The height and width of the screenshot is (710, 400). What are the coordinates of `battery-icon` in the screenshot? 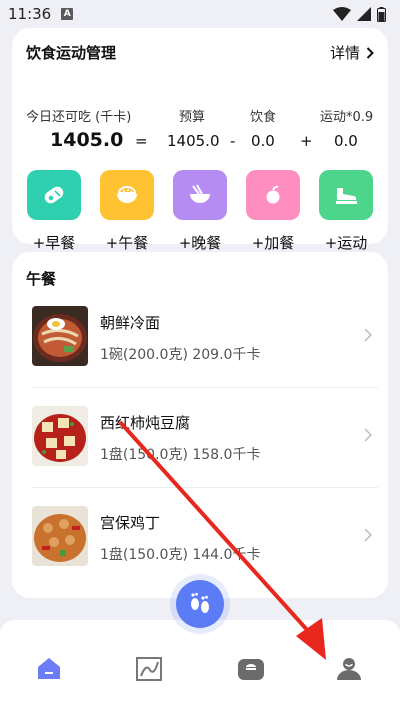 It's located at (381, 14).